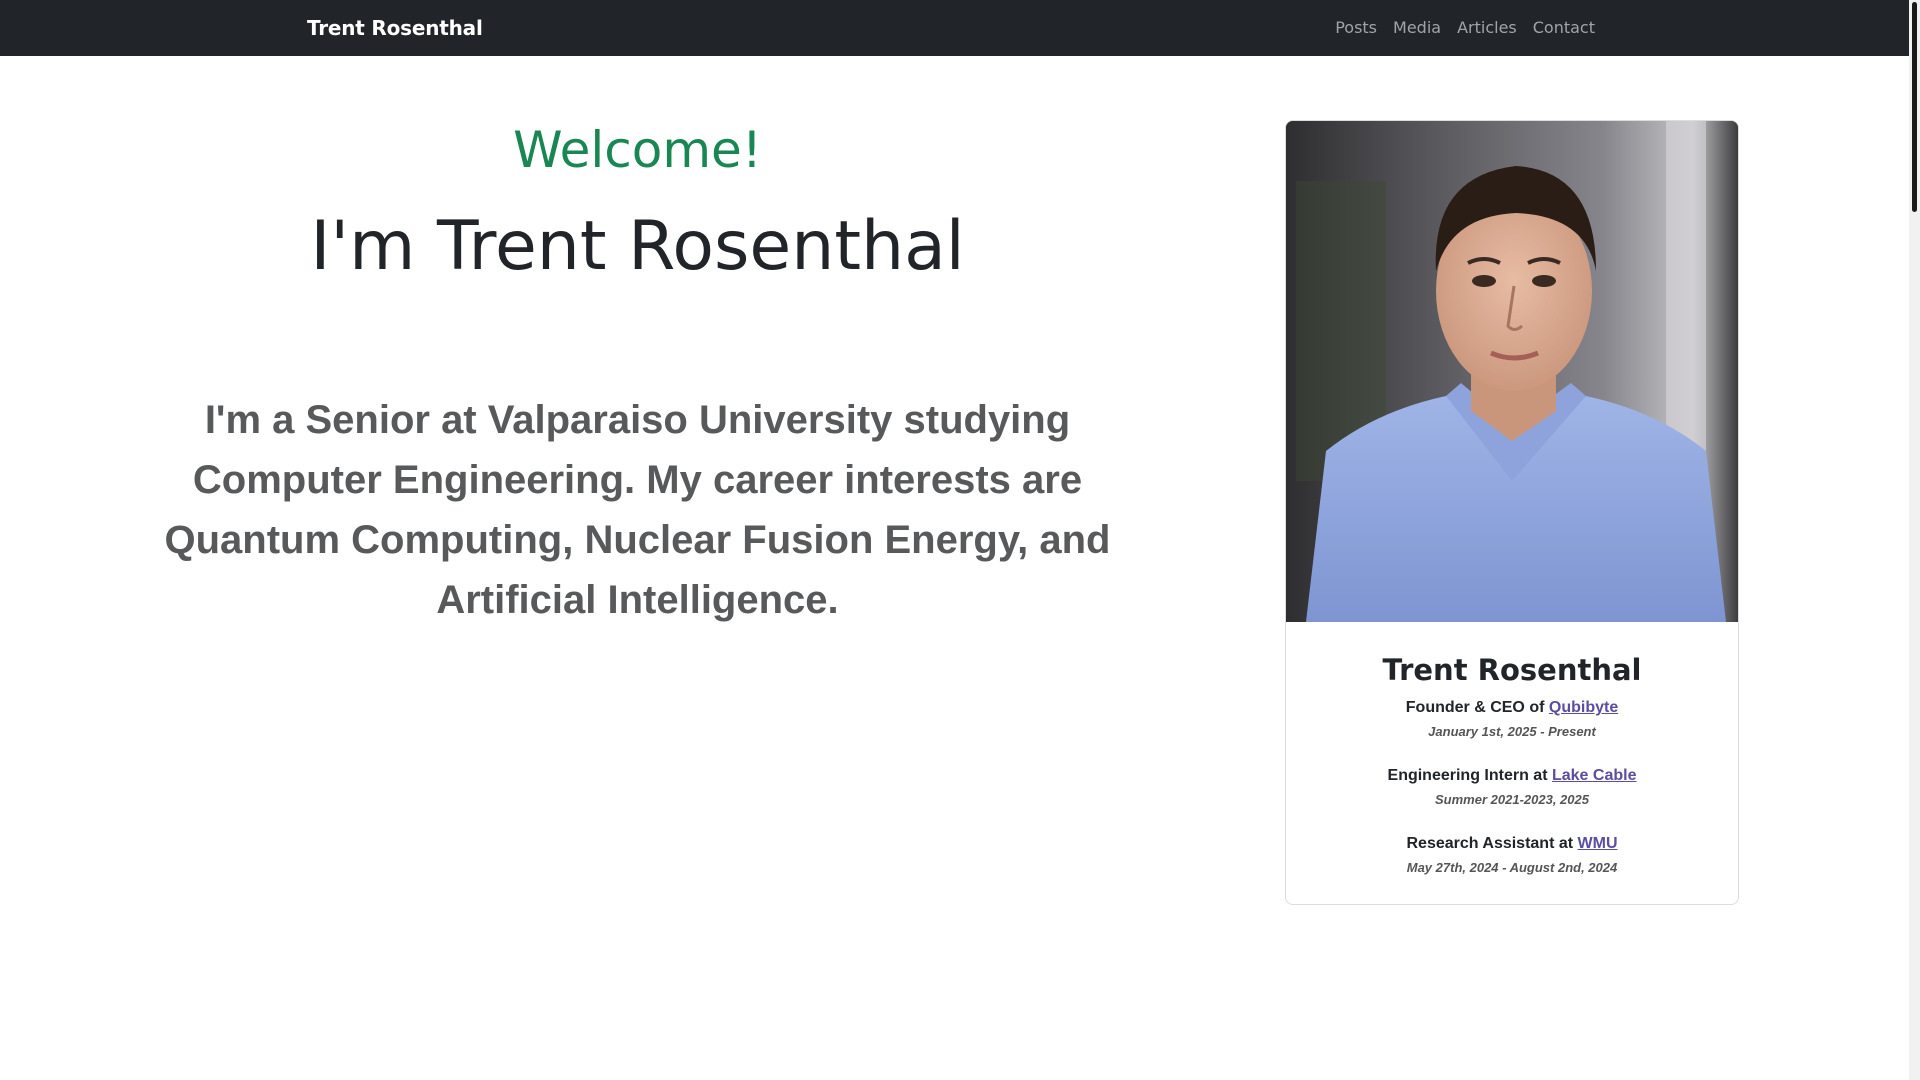 The image size is (1920, 1080). I want to click on wmu-link: WMU, so click(1598, 843).